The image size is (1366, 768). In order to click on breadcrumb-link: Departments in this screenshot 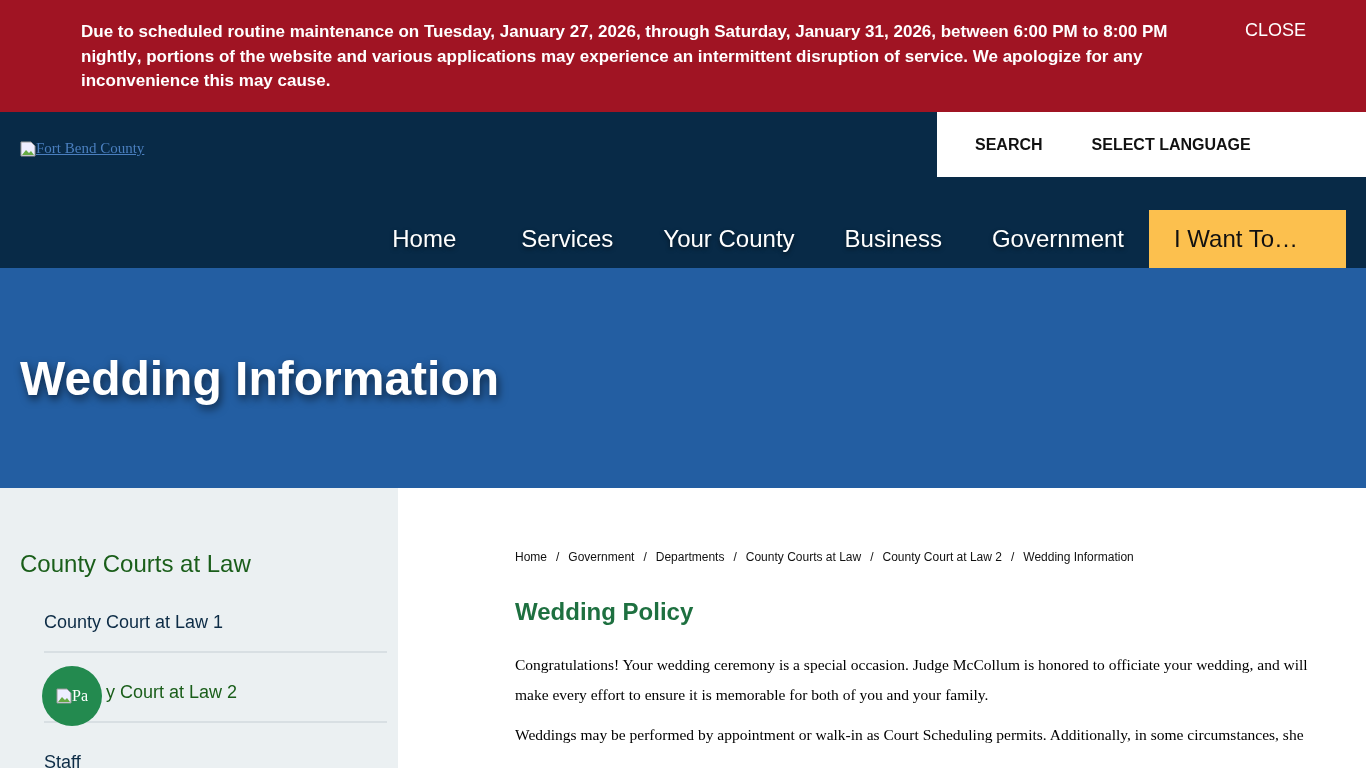, I will do `click(690, 557)`.